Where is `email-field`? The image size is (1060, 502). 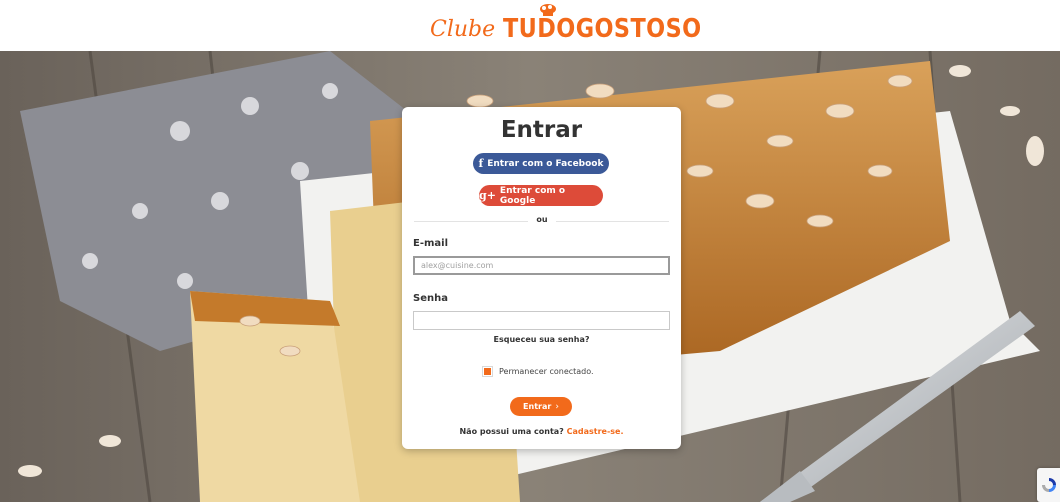 email-field is located at coordinates (541, 265).